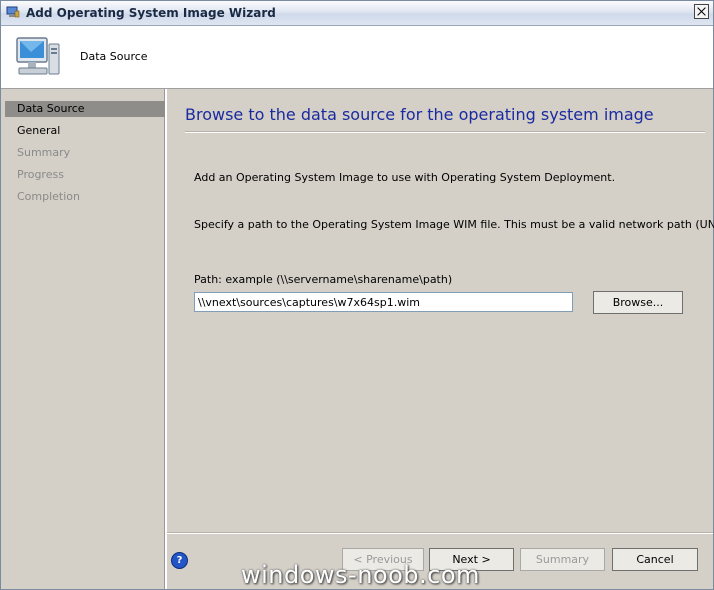 The height and width of the screenshot is (590, 714). Describe the element at coordinates (40, 174) in the screenshot. I see `step-progress: Progress` at that location.